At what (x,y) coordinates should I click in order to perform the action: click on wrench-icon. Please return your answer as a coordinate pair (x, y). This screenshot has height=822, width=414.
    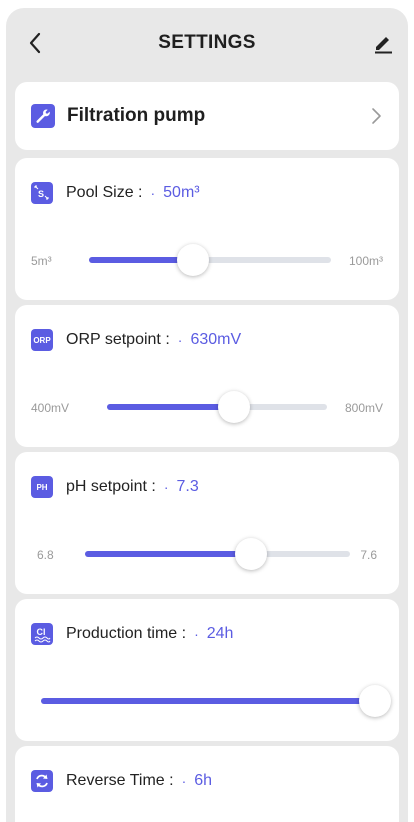
    Looking at the image, I should click on (43, 116).